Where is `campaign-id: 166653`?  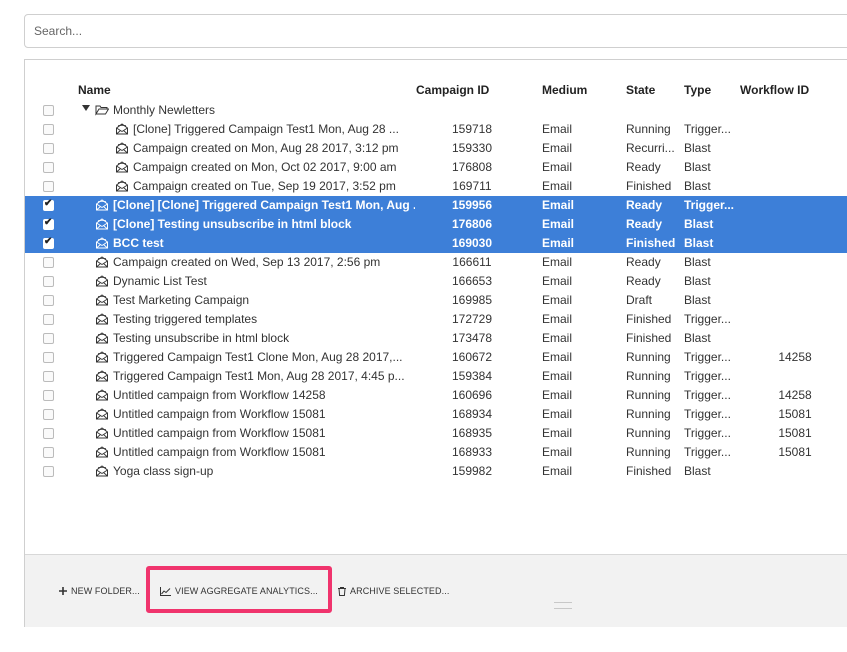 campaign-id: 166653 is located at coordinates (472, 281).